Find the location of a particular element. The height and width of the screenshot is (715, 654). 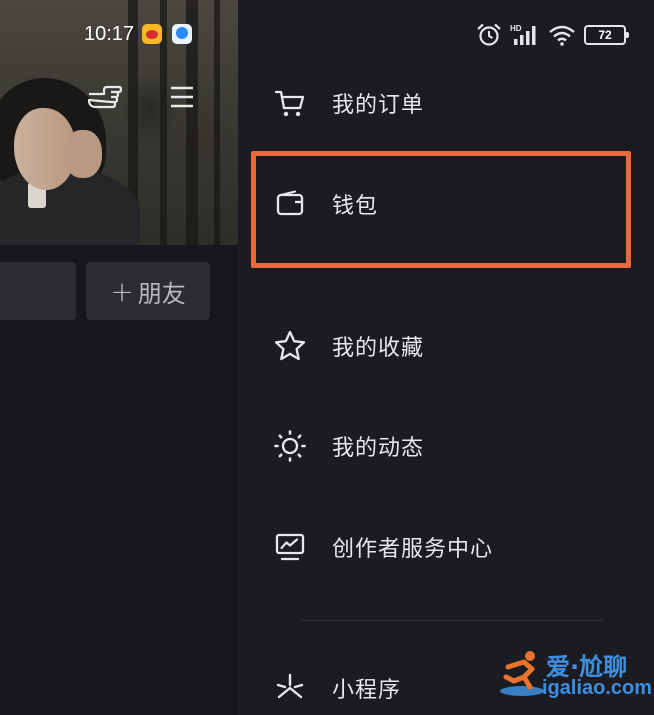

status-bar-icons: HD 72 is located at coordinates (552, 35).